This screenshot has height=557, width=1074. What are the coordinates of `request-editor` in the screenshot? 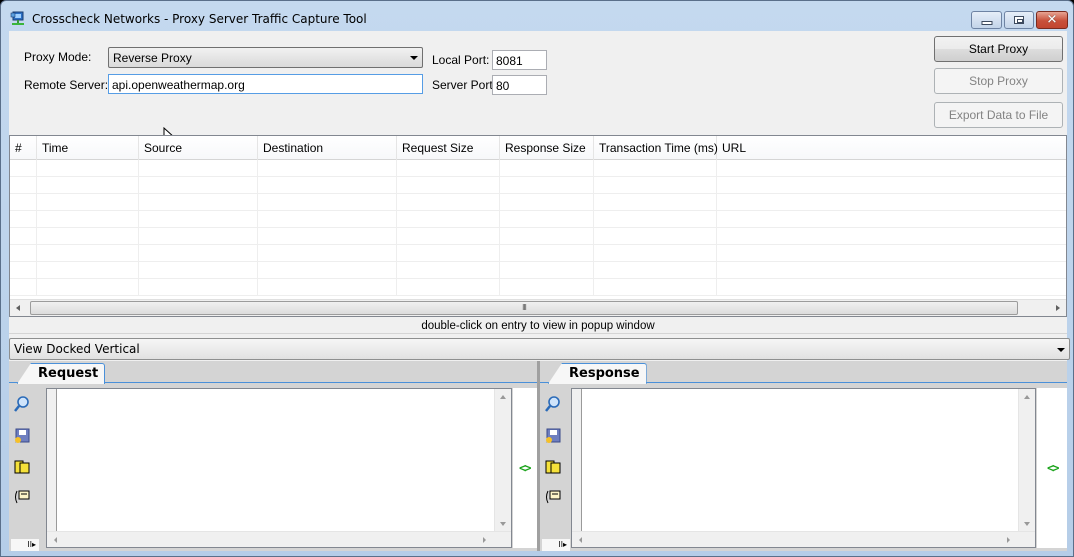 It's located at (279, 468).